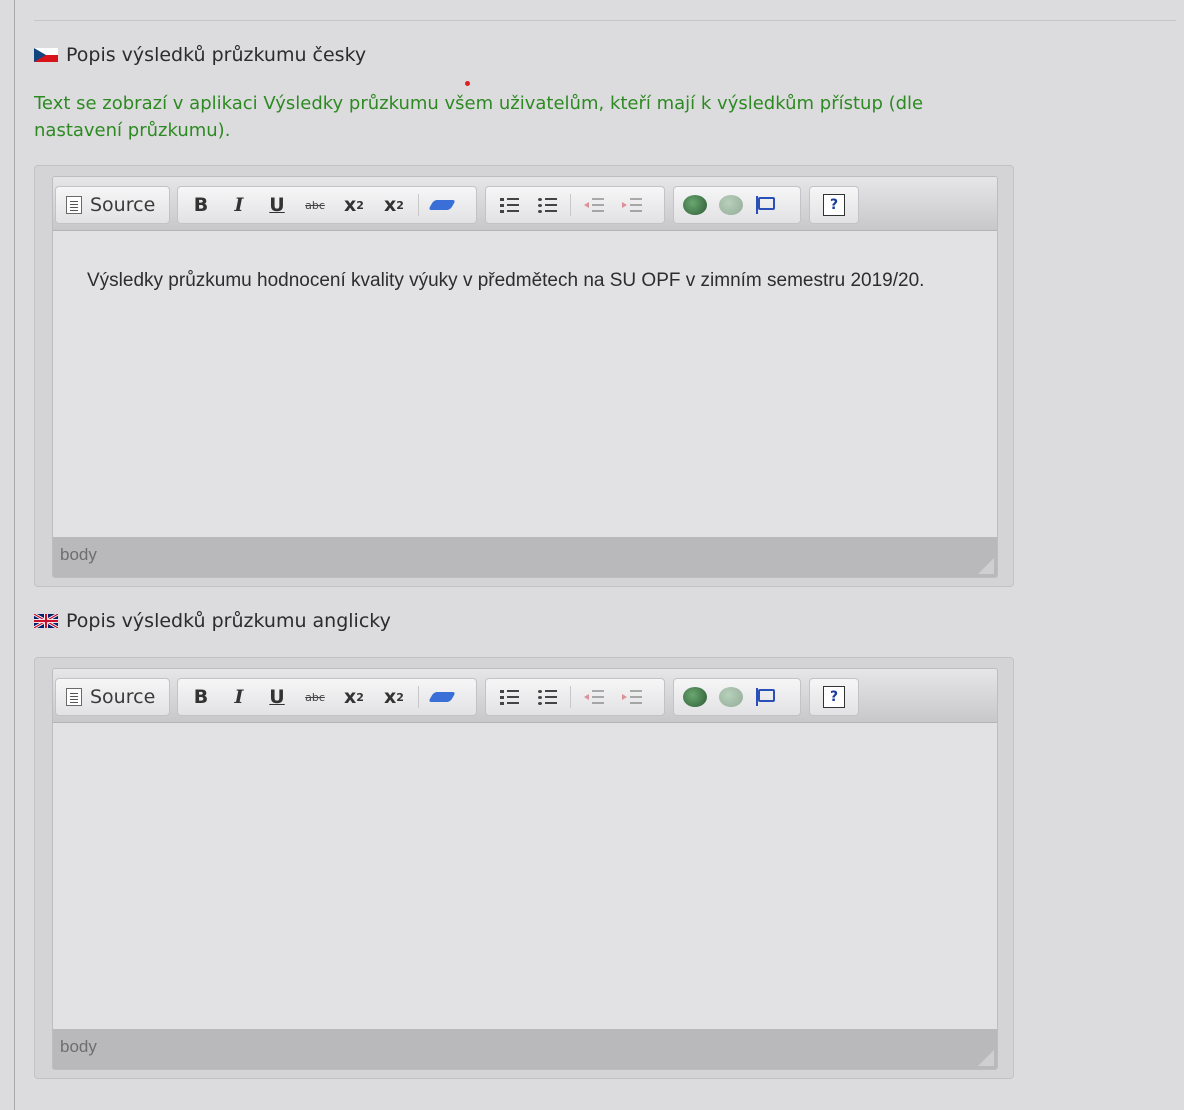 The image size is (1184, 1110). Describe the element at coordinates (525, 557) in the screenshot. I see `czech-editor-path: body` at that location.